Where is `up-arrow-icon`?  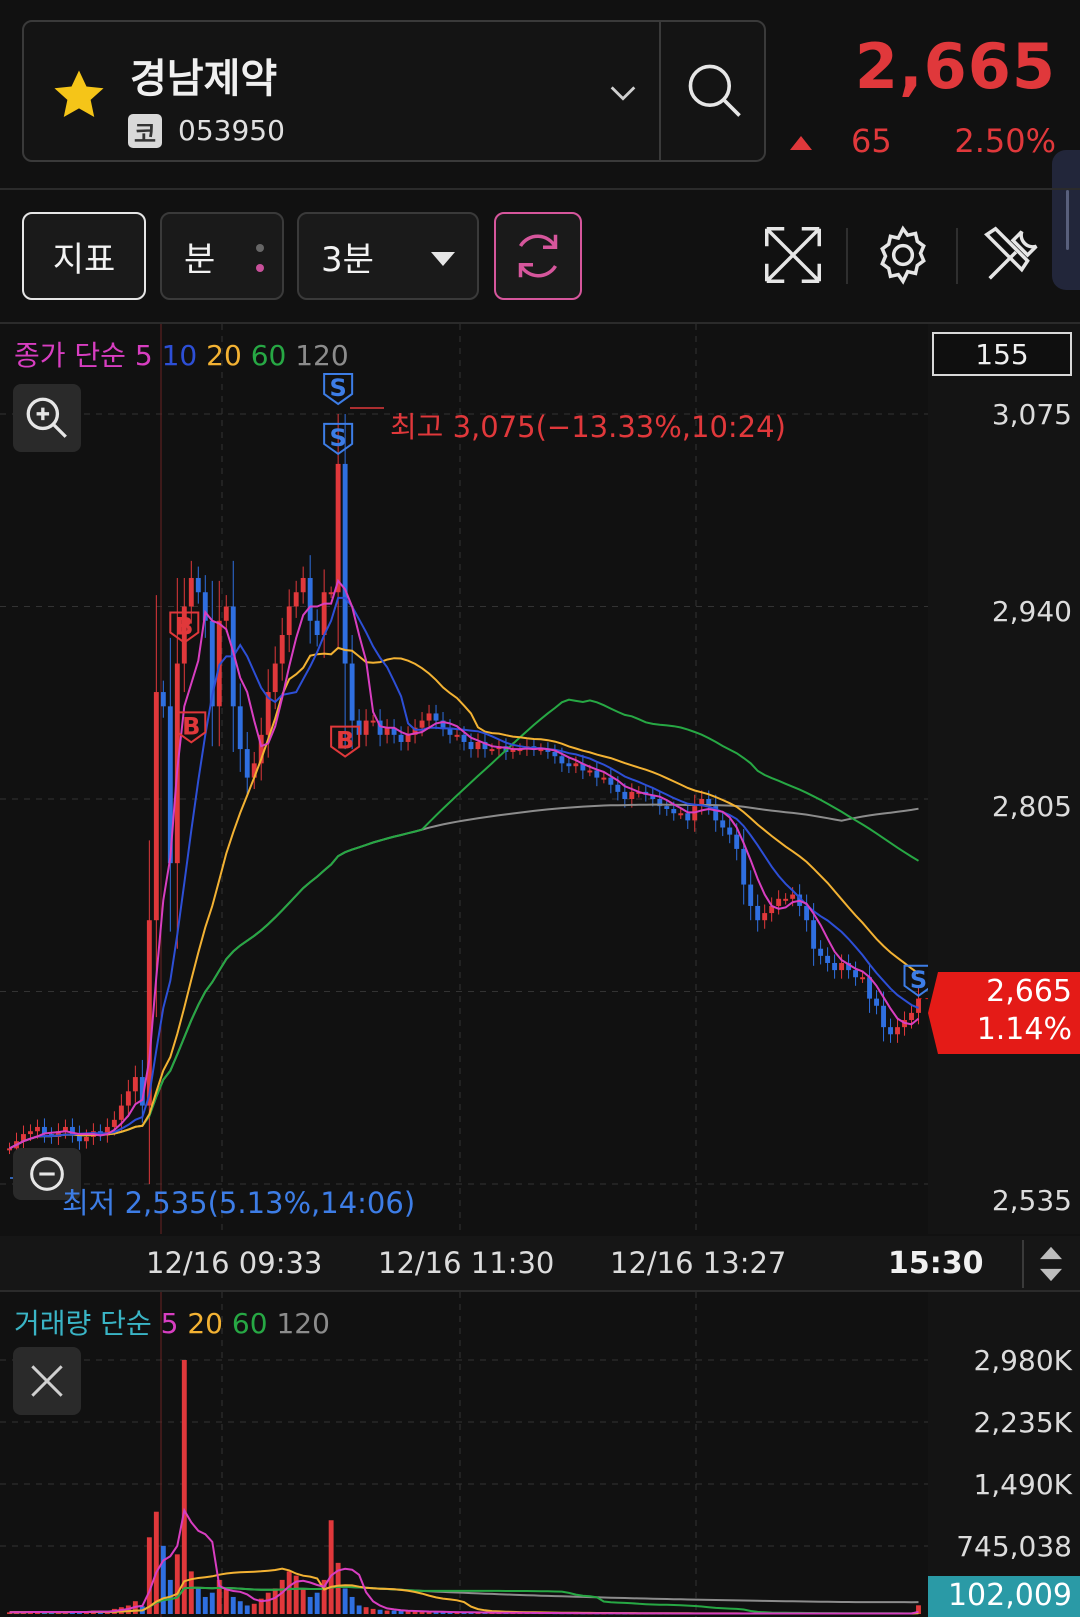 up-arrow-icon is located at coordinates (801, 143).